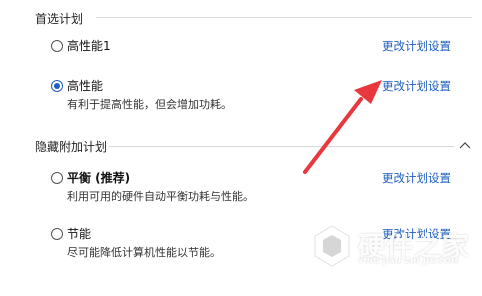  I want to click on watermark-logo-icon, so click(332, 246).